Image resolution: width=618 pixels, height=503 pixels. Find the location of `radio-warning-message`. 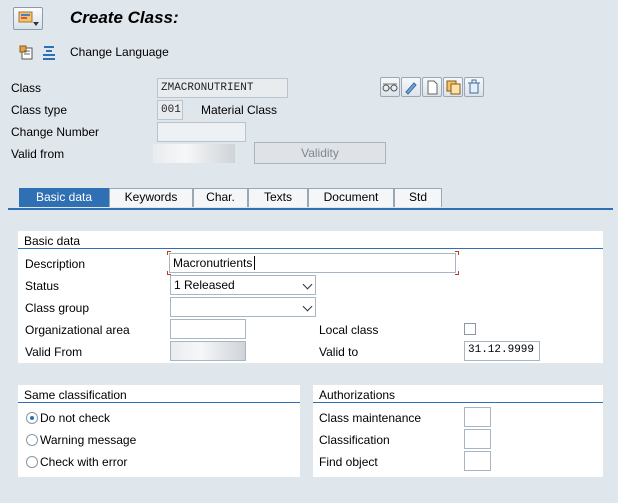

radio-warning-message is located at coordinates (32, 440).